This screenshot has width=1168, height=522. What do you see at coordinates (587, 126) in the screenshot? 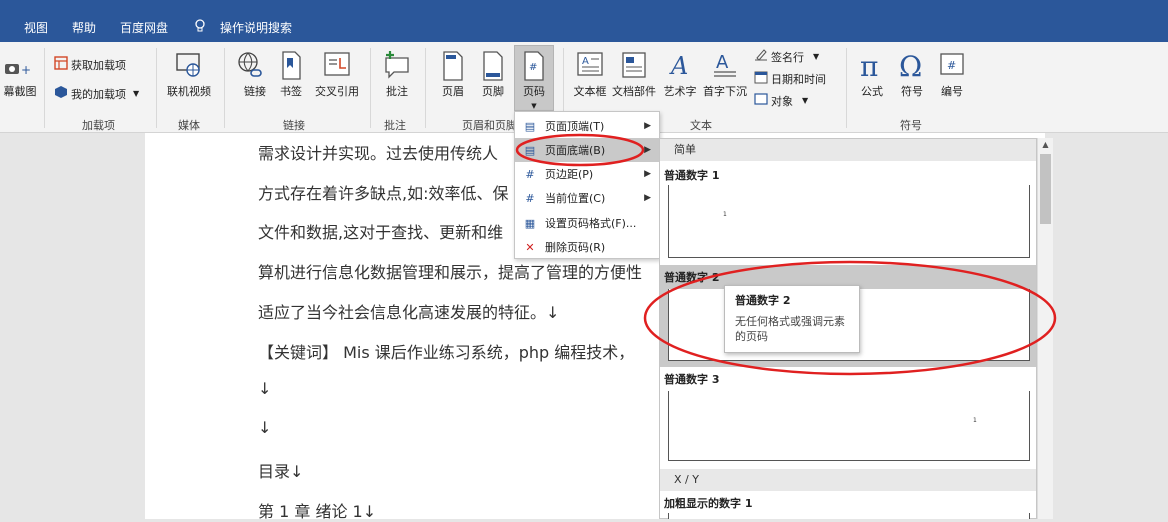
I see `menu-item-top-of-page: ▤ 页面顶端(T) ▶` at bounding box center [587, 126].